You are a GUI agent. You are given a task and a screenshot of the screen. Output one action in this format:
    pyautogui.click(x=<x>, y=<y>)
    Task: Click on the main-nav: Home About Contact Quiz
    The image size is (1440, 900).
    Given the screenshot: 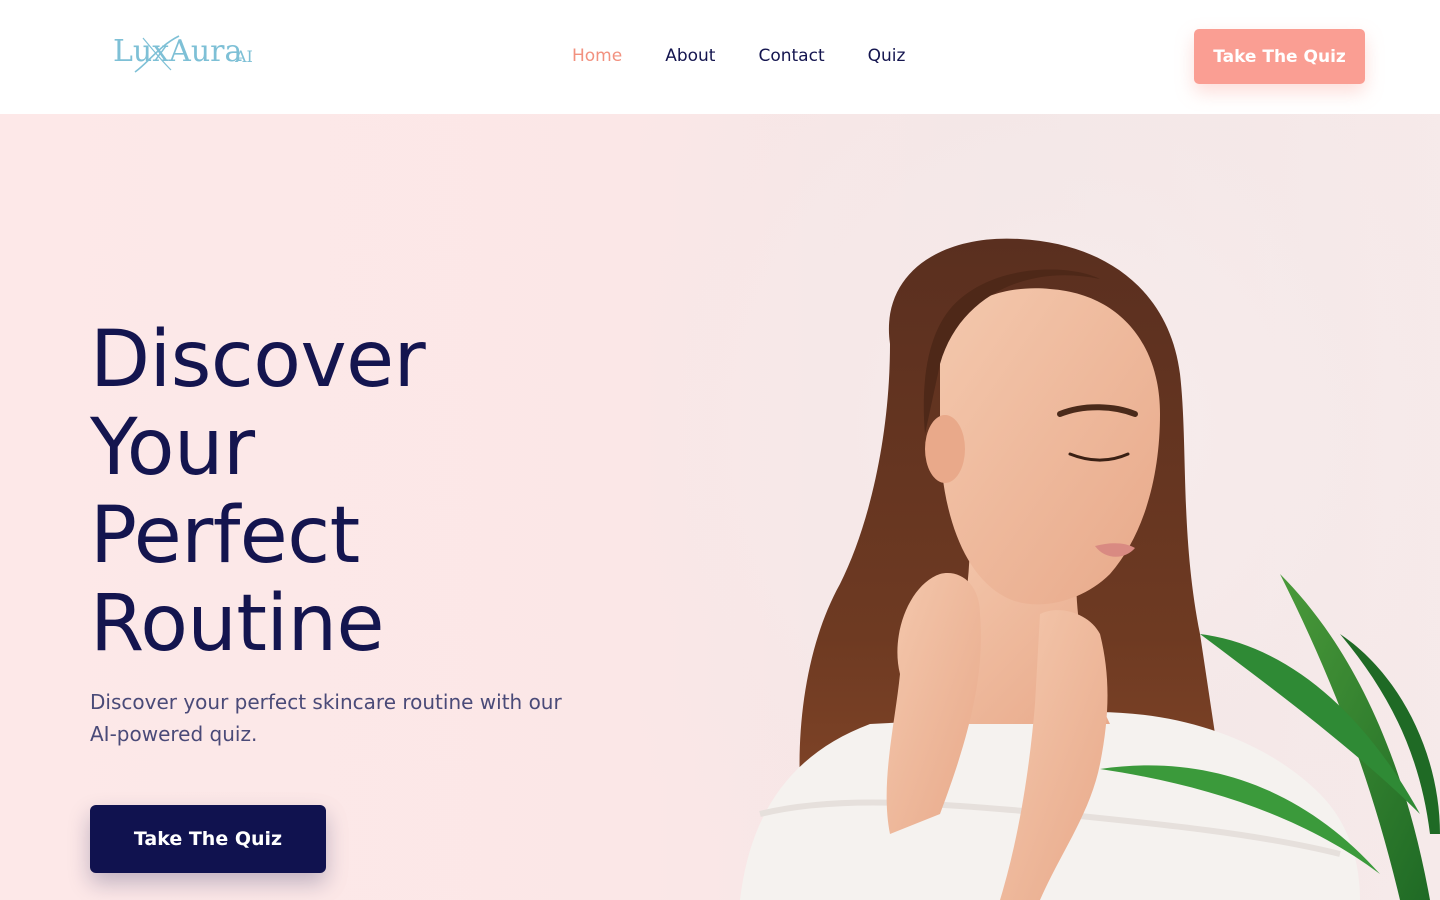 What is the action you would take?
    pyautogui.click(x=738, y=56)
    